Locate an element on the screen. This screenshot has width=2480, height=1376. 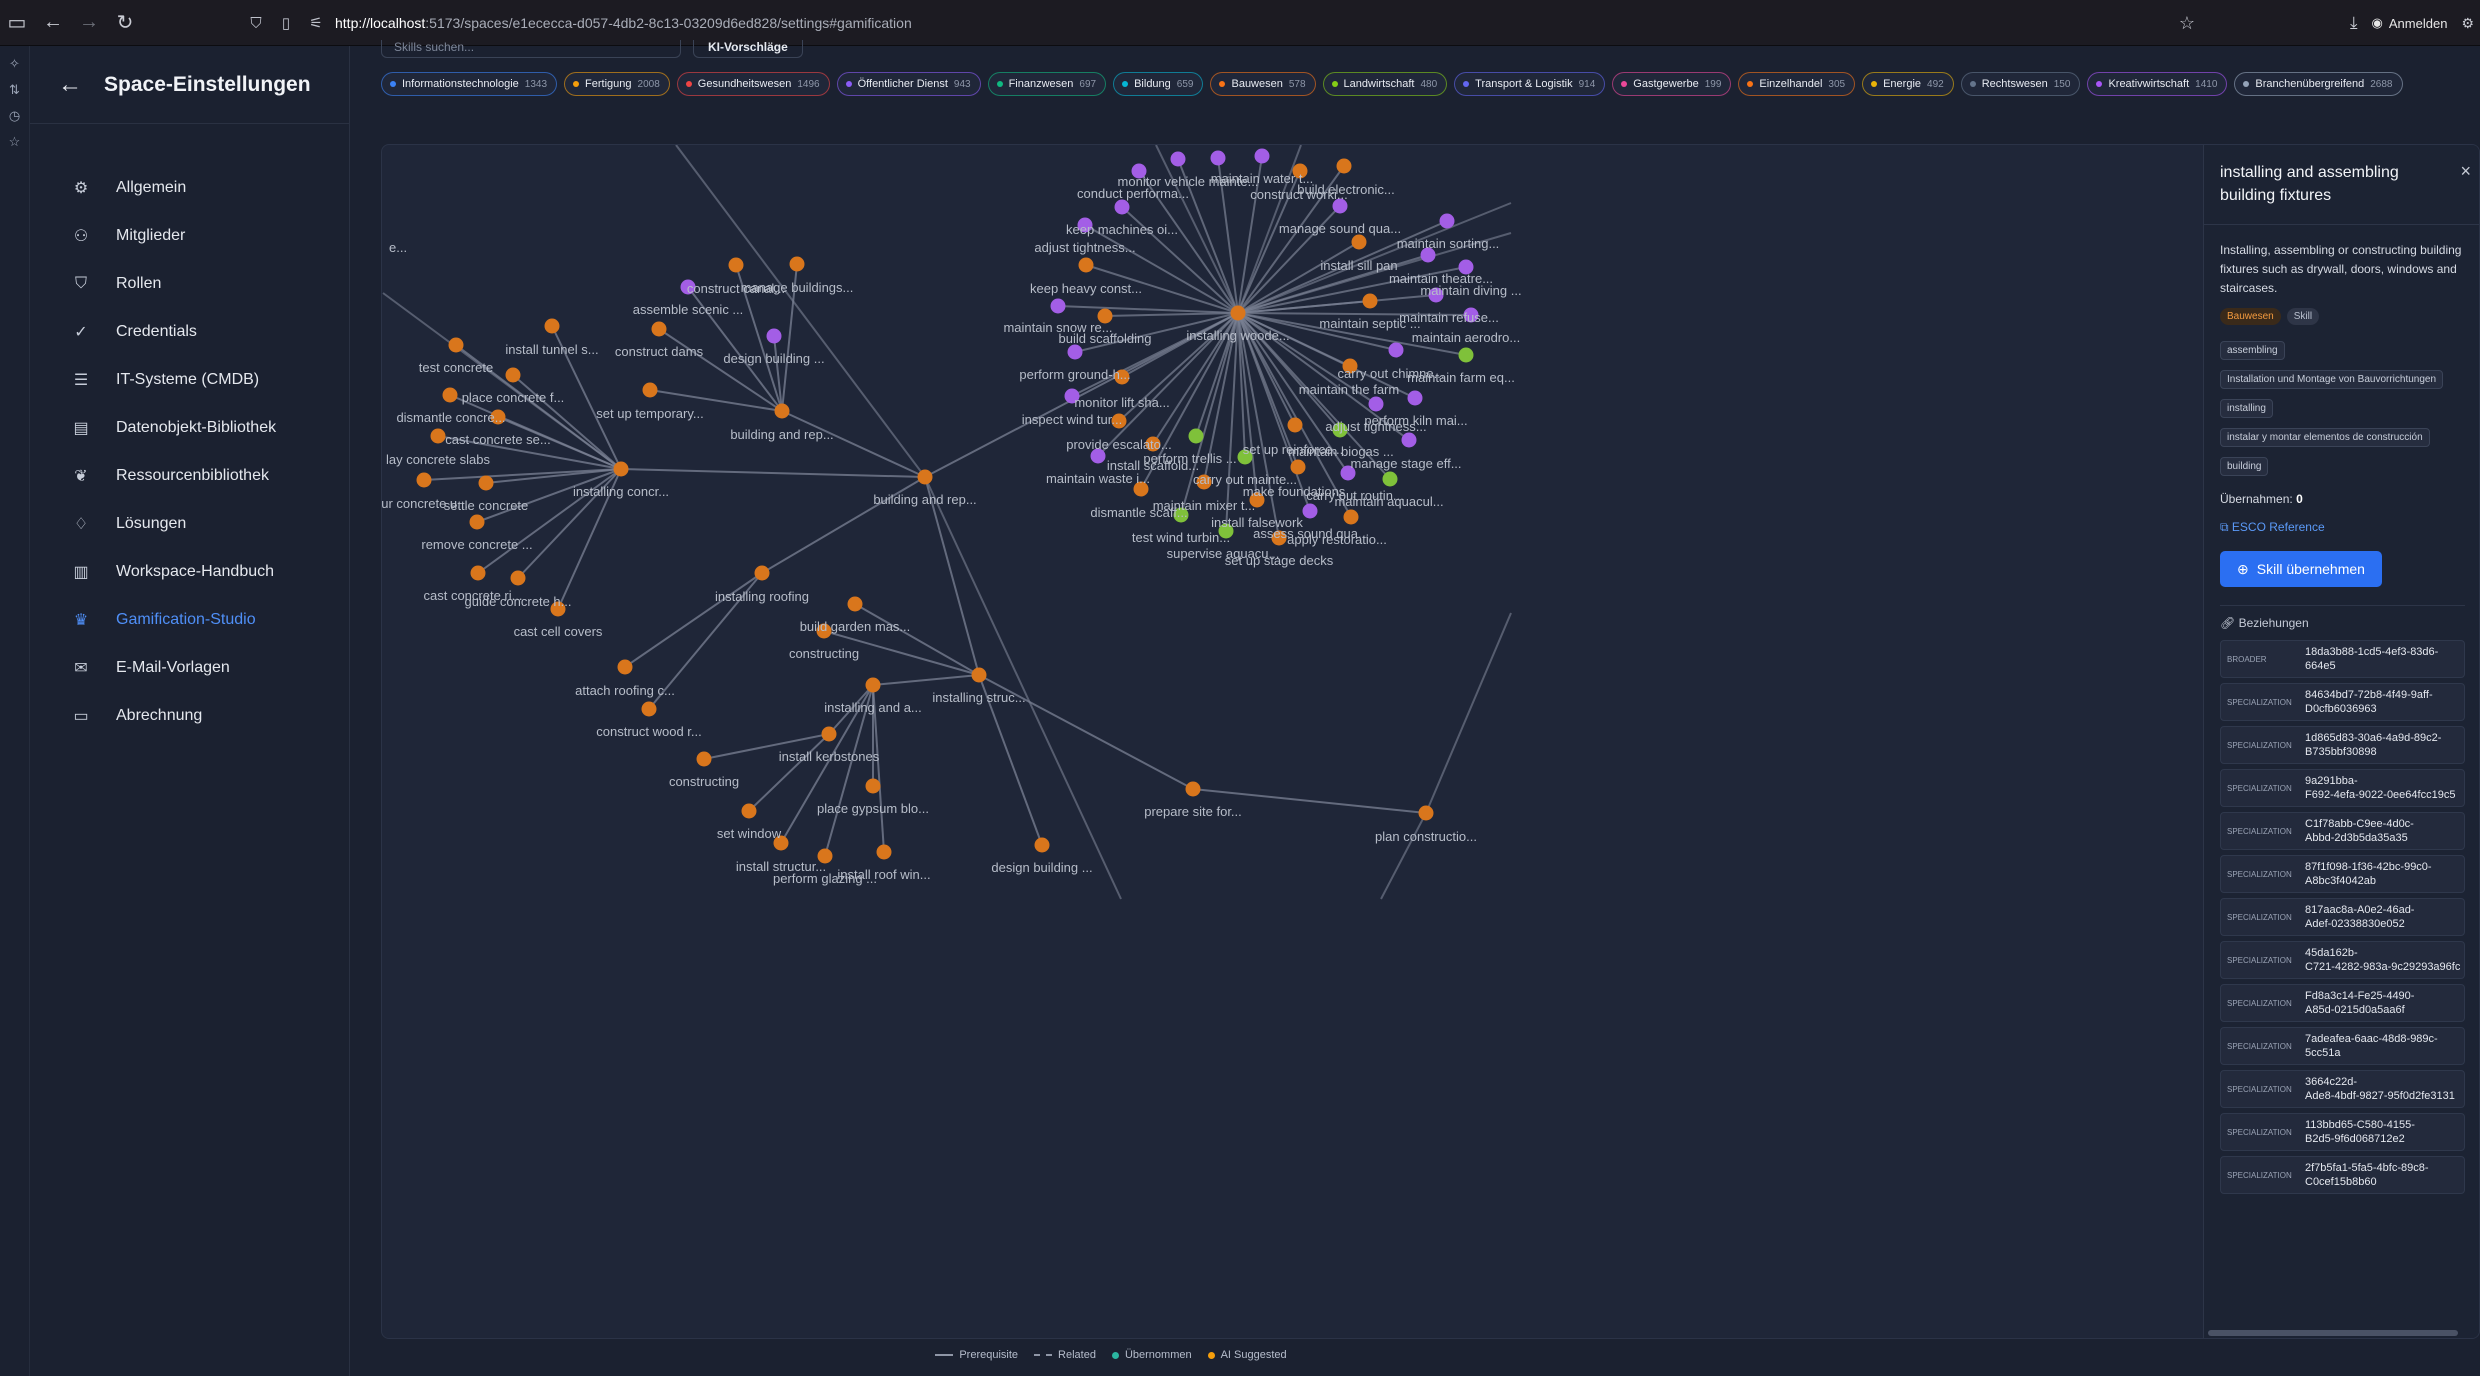
settings-icon: ⚙ is located at coordinates (2467, 23).